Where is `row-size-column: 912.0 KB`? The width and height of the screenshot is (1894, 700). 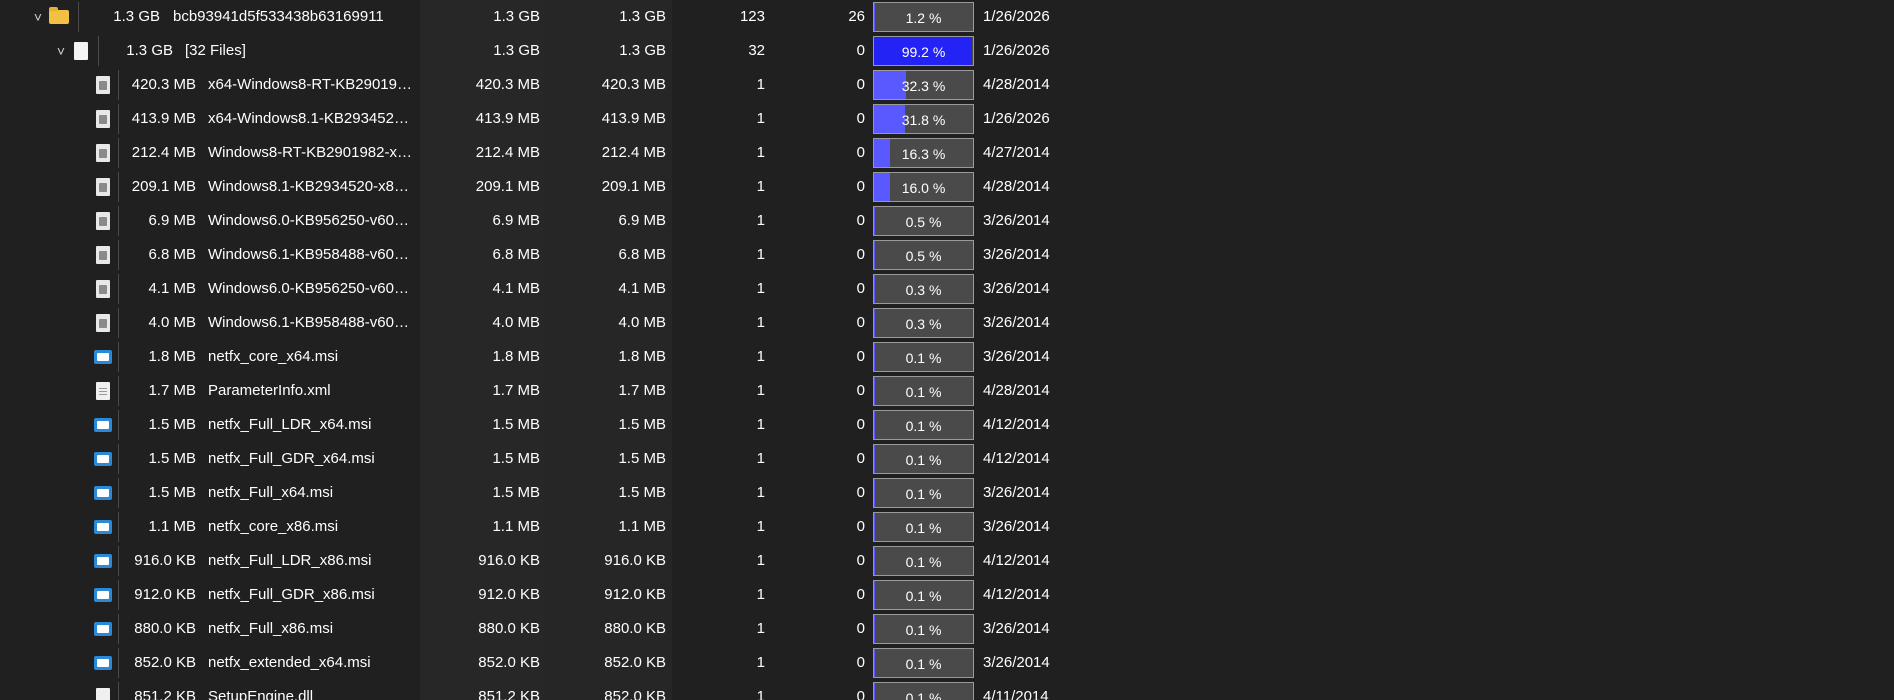
row-size-column: 912.0 KB is located at coordinates (509, 594).